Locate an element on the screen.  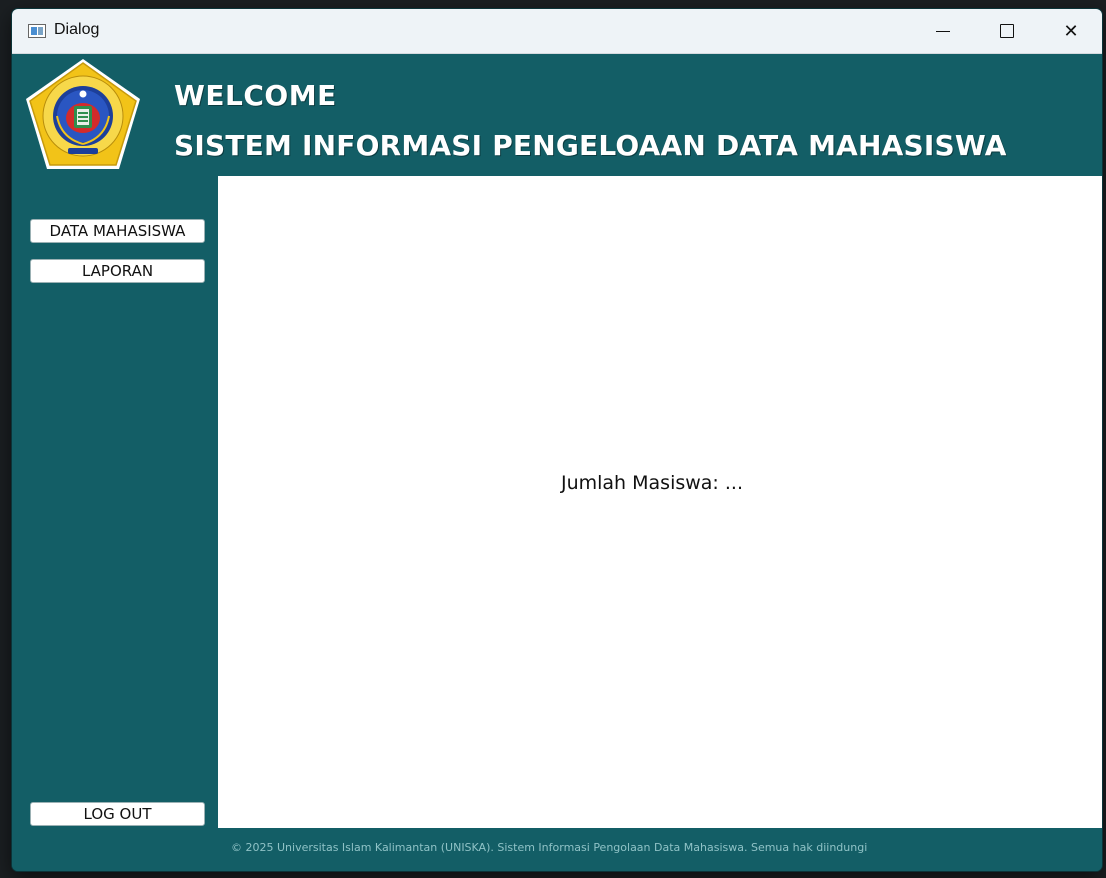
sidebar: DATA MAHASISWA LAPORAN is located at coordinates (115, 501).